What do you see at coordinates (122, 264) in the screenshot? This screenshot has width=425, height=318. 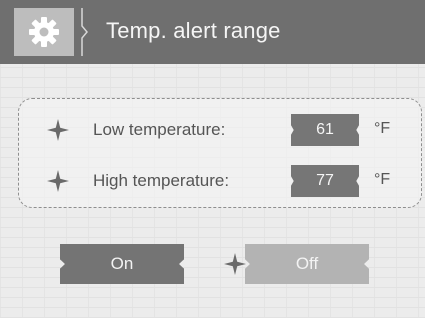 I see `on-button: On` at bounding box center [122, 264].